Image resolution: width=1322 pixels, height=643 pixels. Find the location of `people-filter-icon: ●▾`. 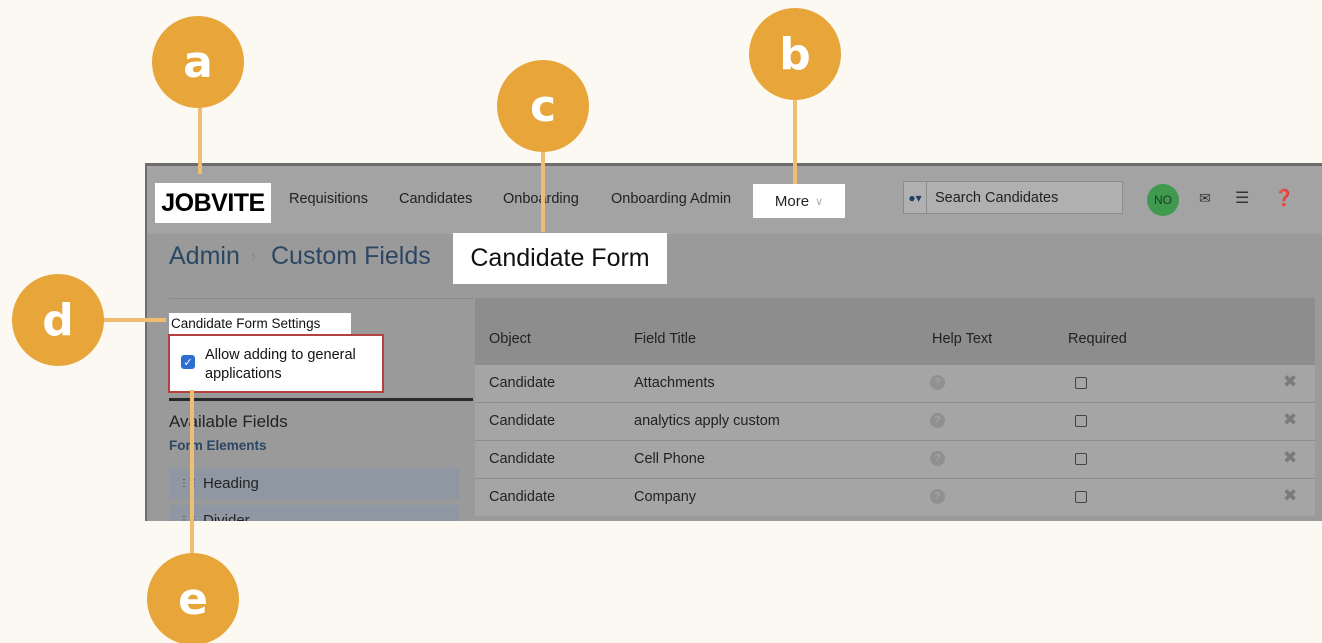

people-filter-icon: ●▾ is located at coordinates (915, 197).